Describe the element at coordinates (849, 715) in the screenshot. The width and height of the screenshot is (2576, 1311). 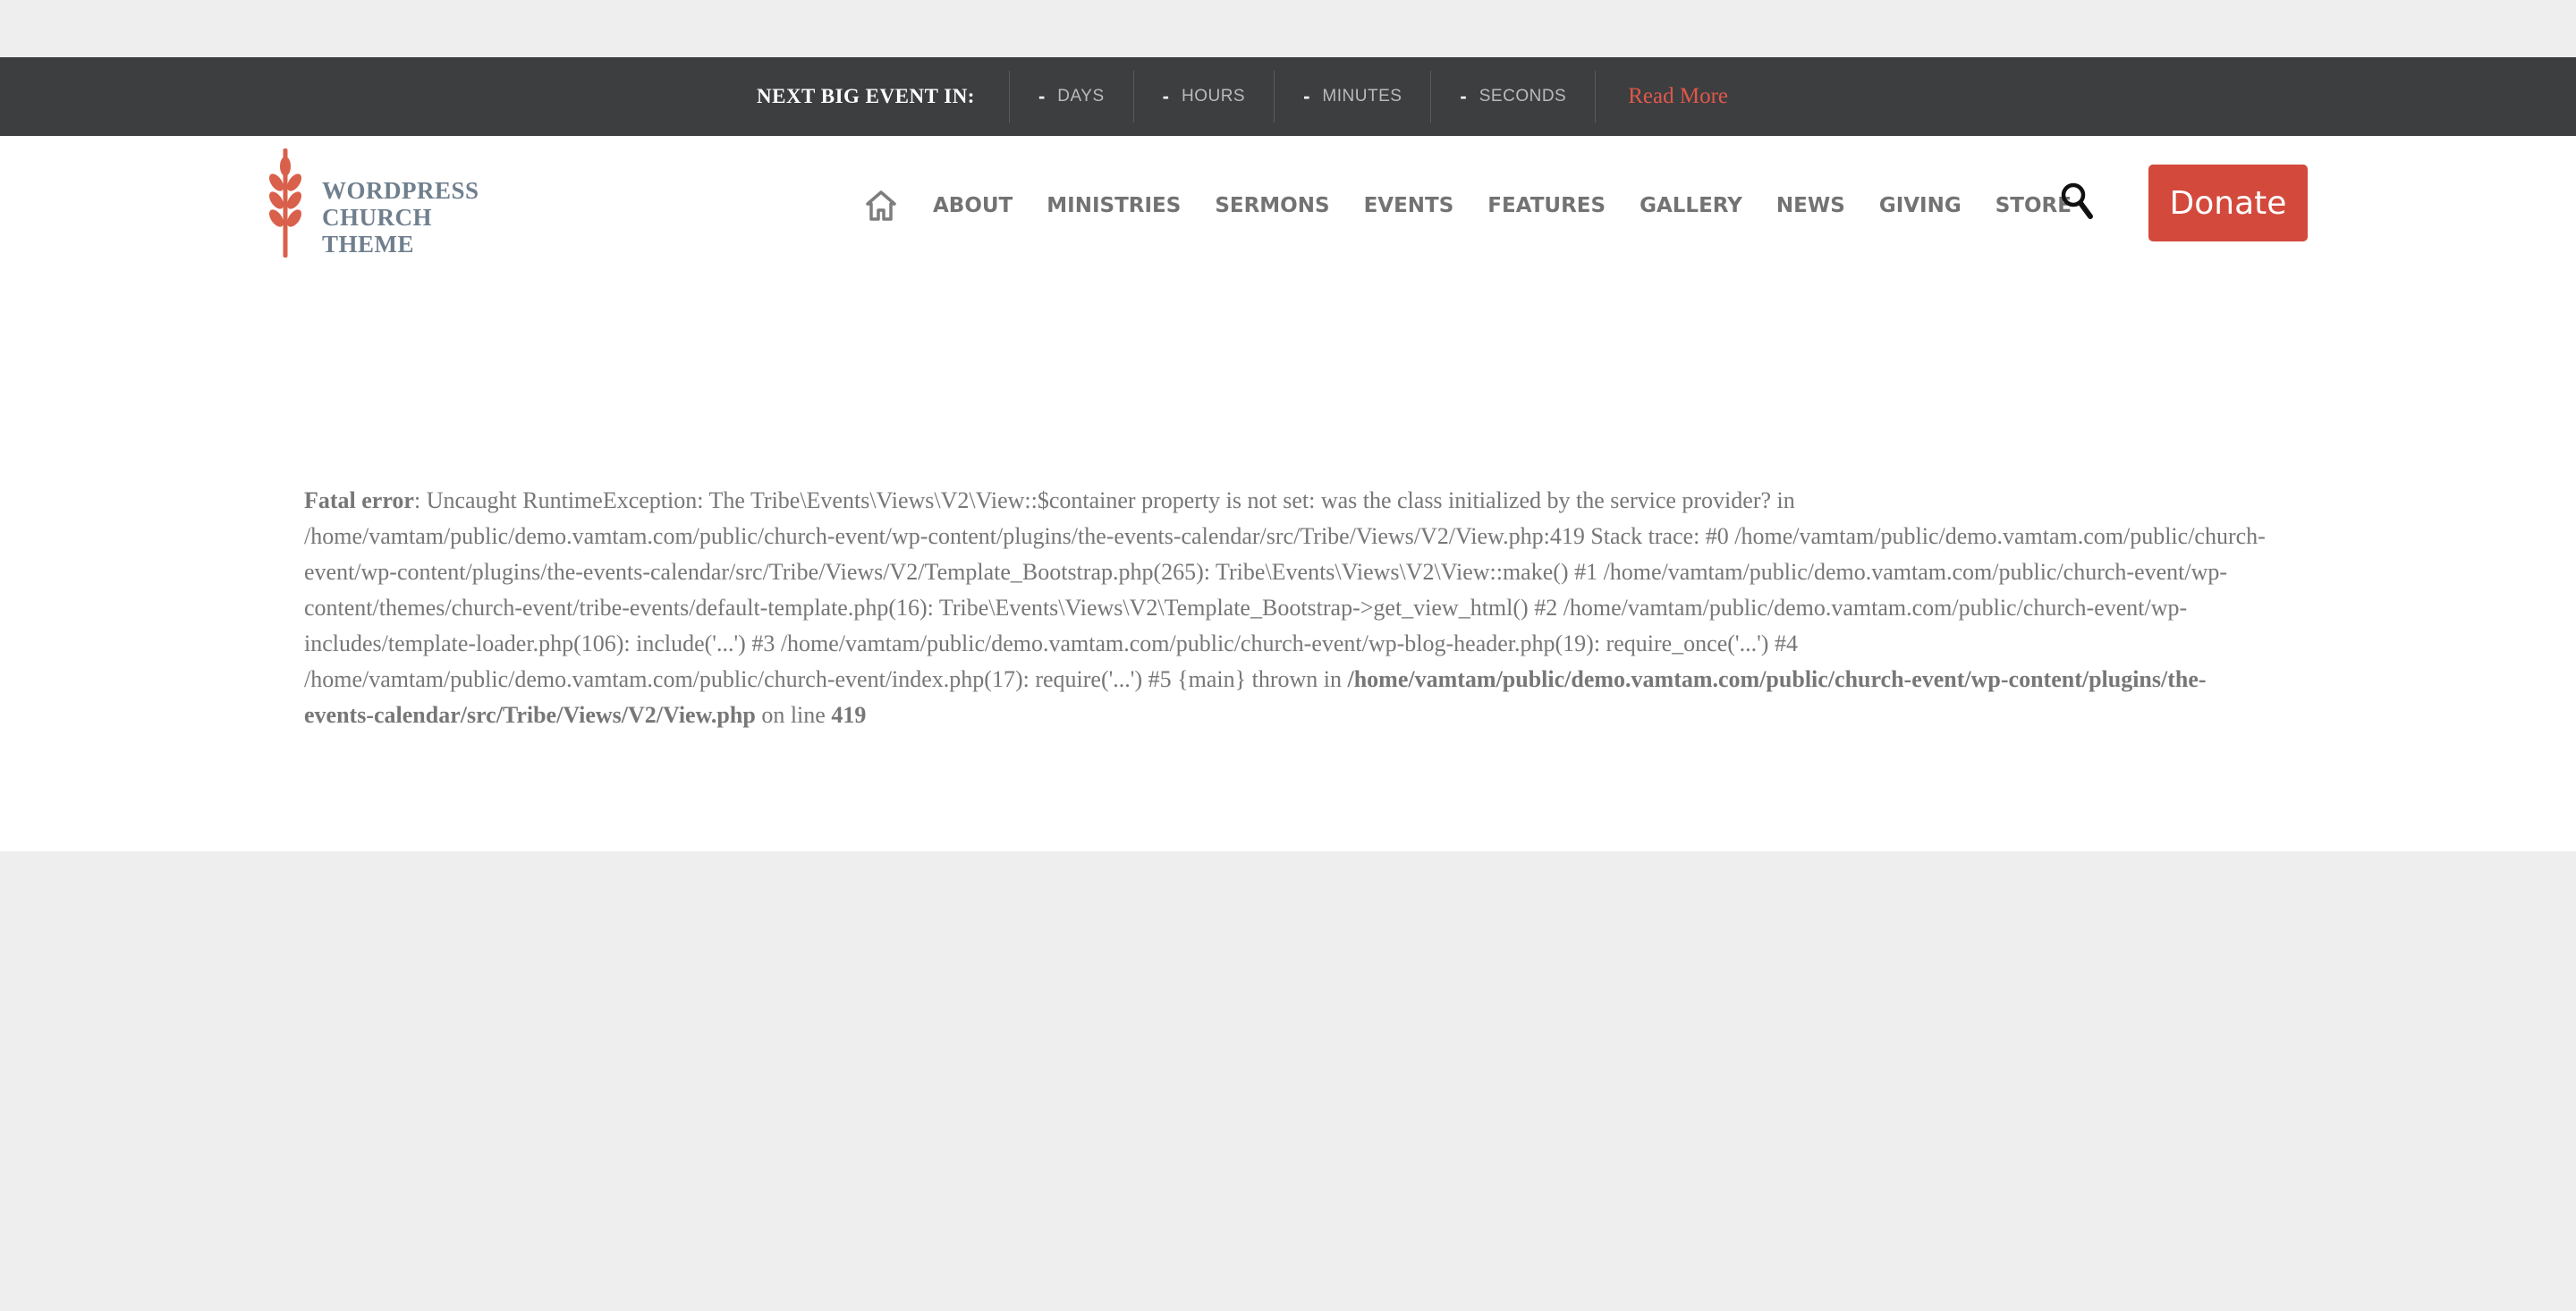
I see `error-line-number: 419` at that location.